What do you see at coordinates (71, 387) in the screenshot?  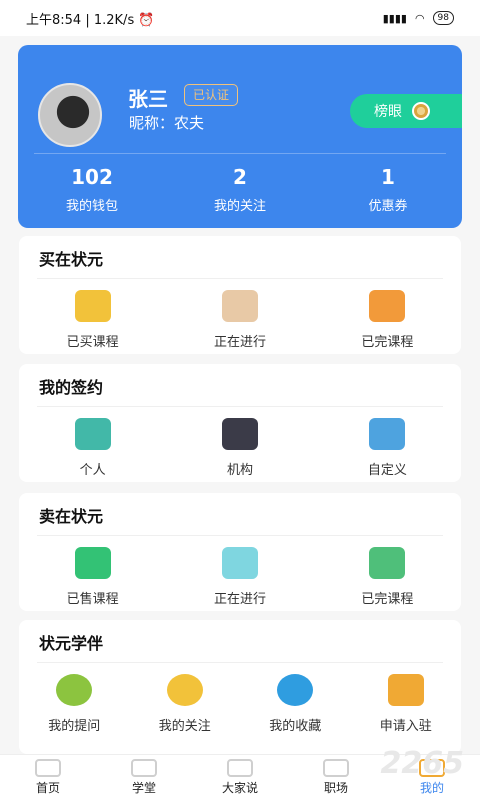 I see `section-title: 我的签约` at bounding box center [71, 387].